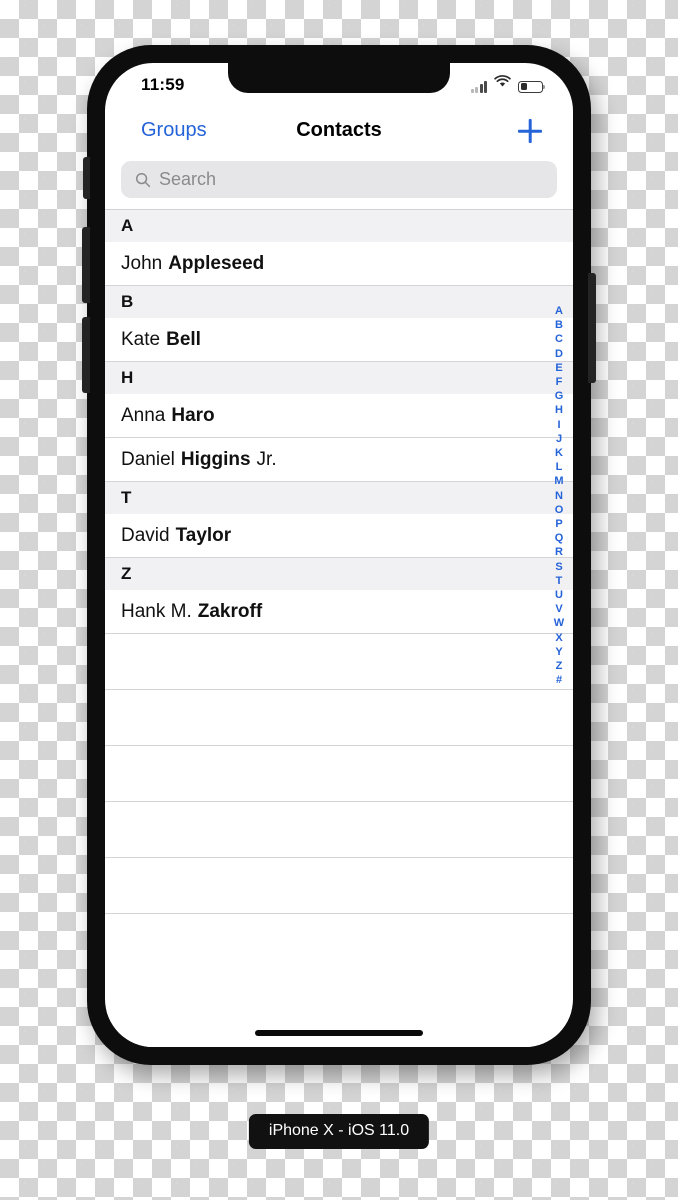  I want to click on alphabet-index-item: V, so click(558, 609).